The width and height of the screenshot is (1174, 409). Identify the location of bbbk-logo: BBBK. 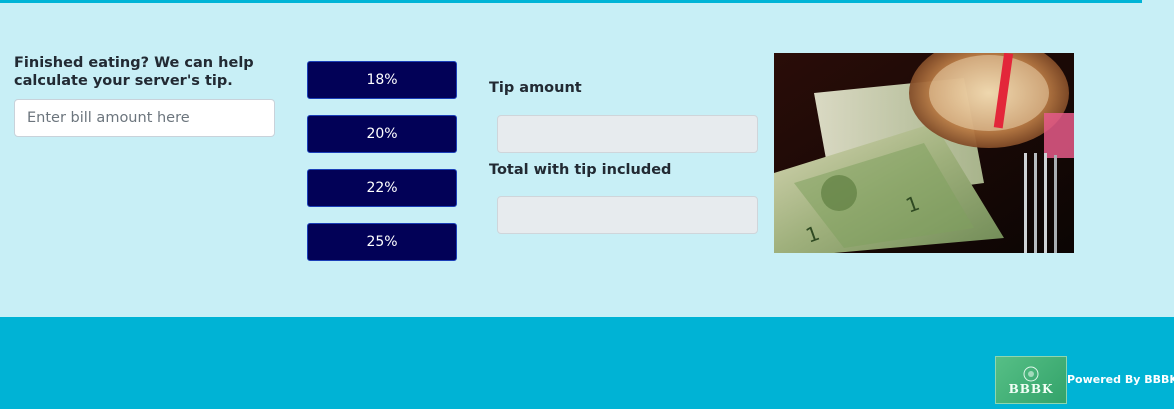
(1031, 380).